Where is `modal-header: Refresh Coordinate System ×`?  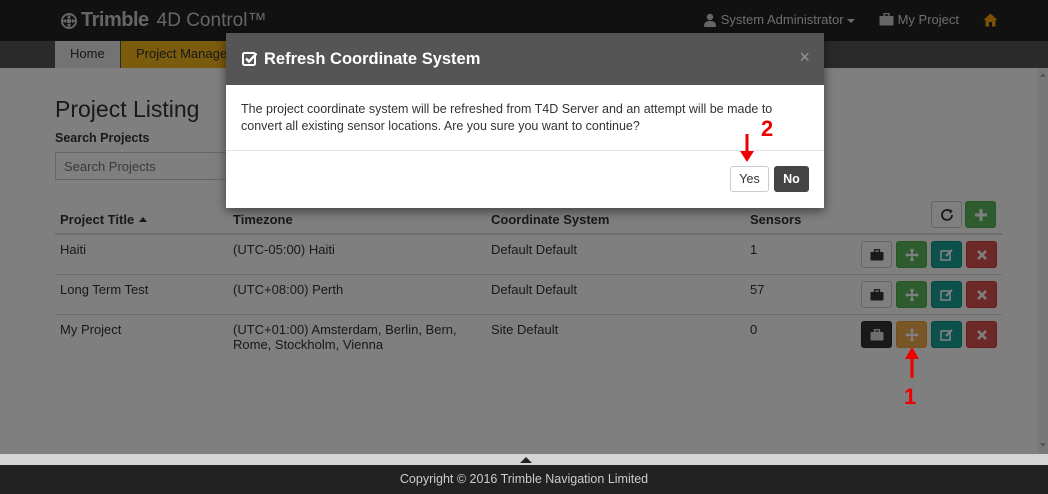
modal-header: Refresh Coordinate System × is located at coordinates (525, 59).